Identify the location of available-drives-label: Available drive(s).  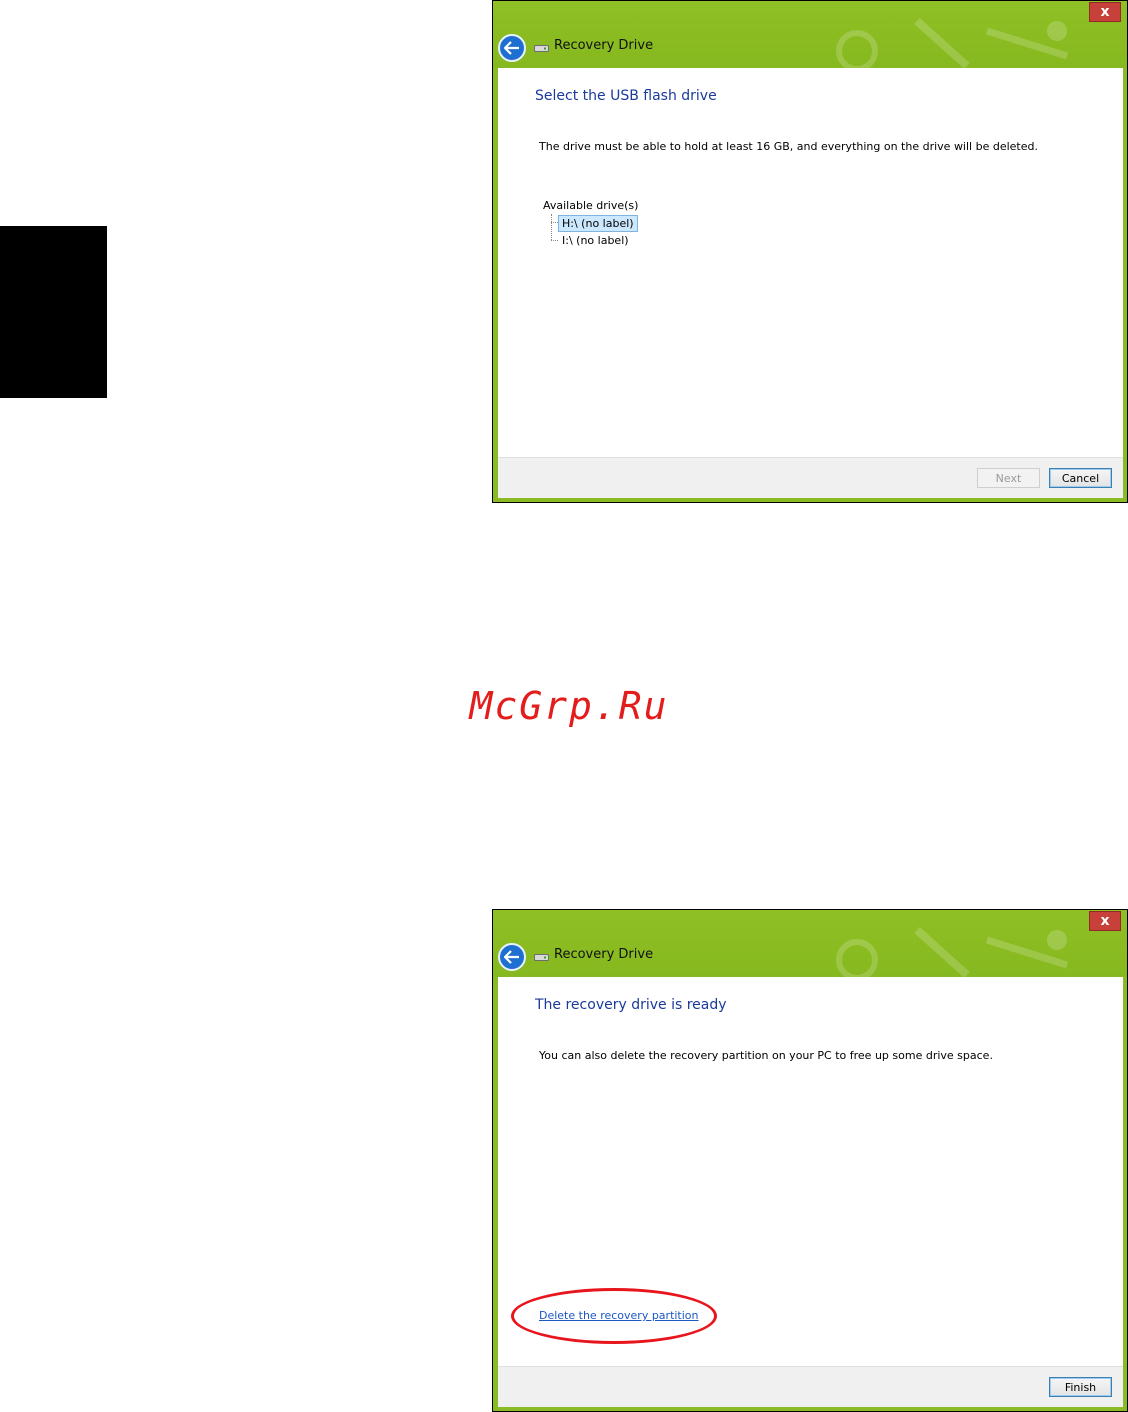
(591, 205).